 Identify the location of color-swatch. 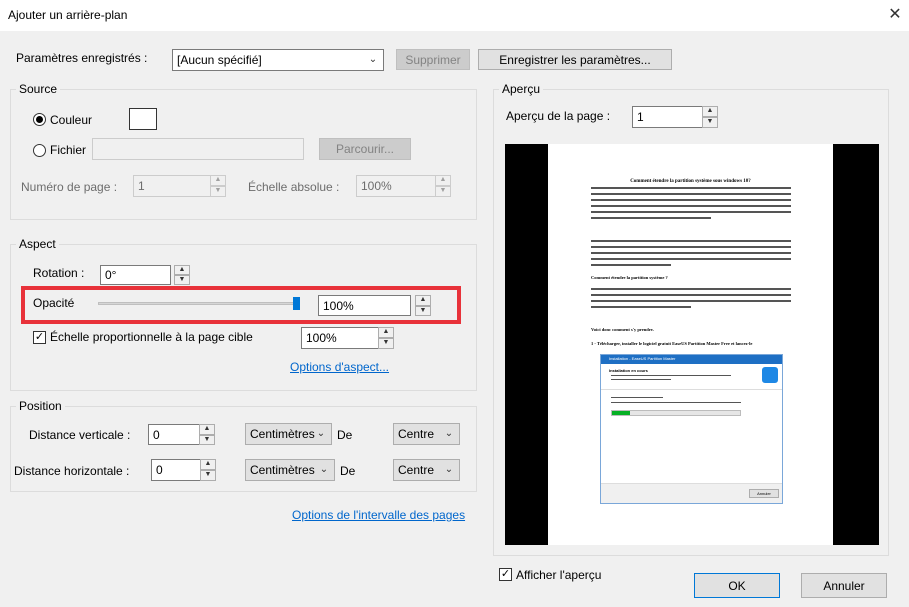
(143, 119).